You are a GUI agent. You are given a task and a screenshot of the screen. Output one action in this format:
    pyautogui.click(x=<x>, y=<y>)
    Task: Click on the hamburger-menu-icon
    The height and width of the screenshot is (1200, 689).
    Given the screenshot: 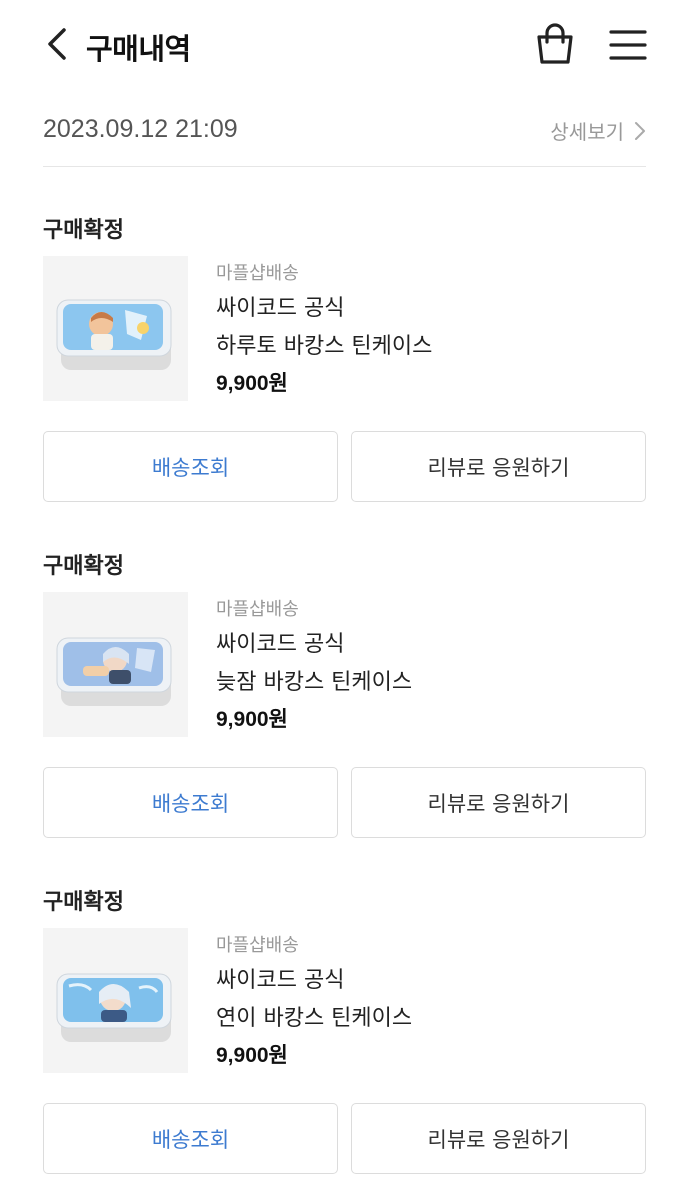 What is the action you would take?
    pyautogui.click(x=628, y=45)
    